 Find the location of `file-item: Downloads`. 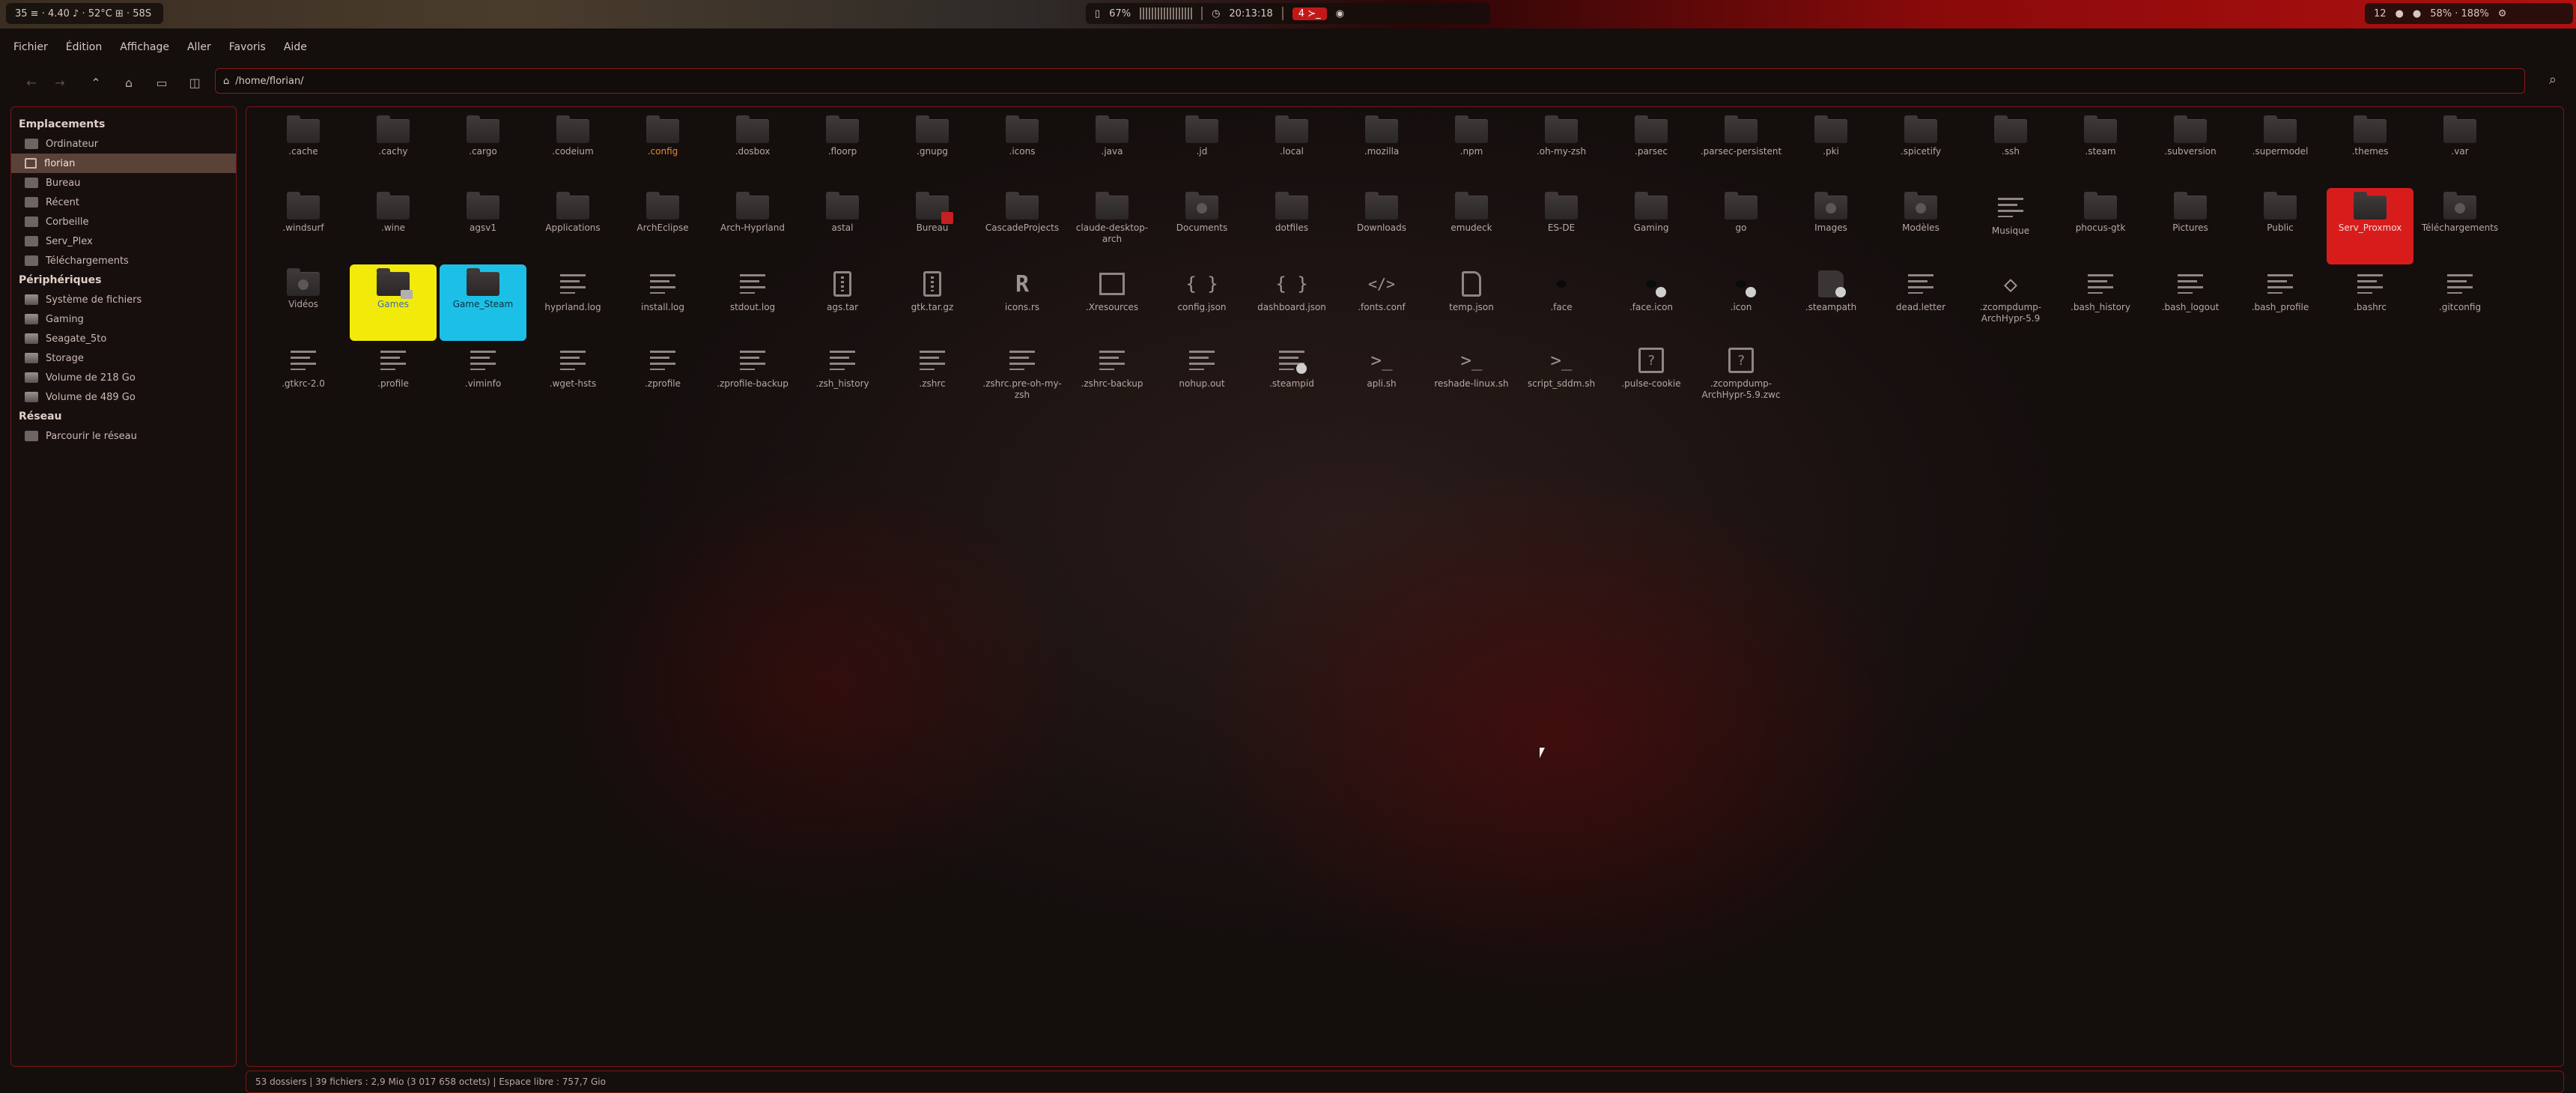

file-item: Downloads is located at coordinates (1381, 226).